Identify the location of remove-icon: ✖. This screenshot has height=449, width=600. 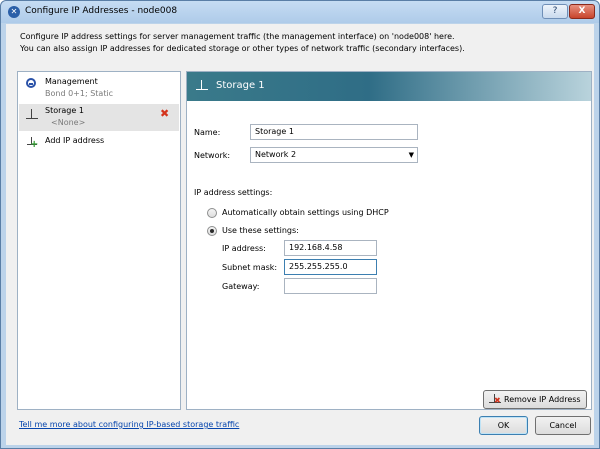
(164, 113).